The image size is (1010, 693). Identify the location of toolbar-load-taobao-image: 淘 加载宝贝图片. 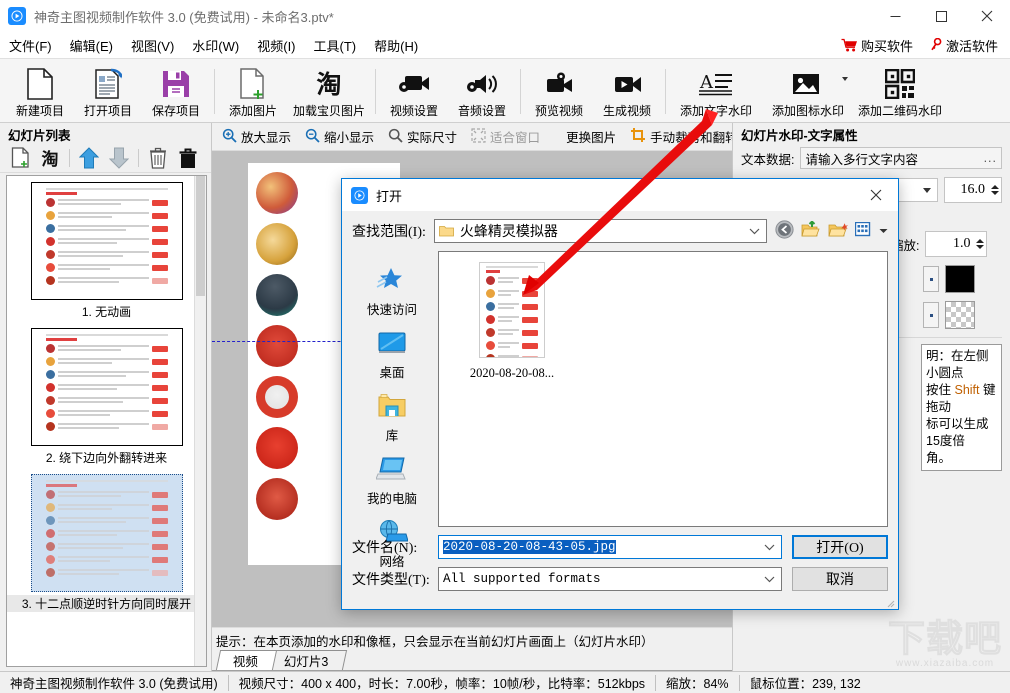
(329, 91).